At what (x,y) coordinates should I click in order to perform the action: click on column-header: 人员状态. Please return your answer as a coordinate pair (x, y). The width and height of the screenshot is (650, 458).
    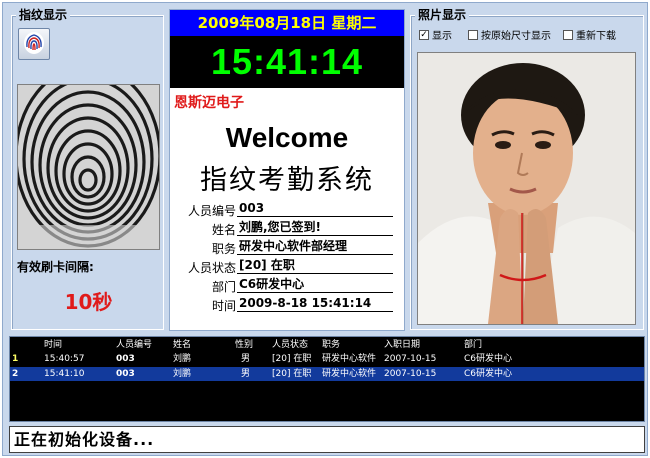
    Looking at the image, I should click on (290, 345).